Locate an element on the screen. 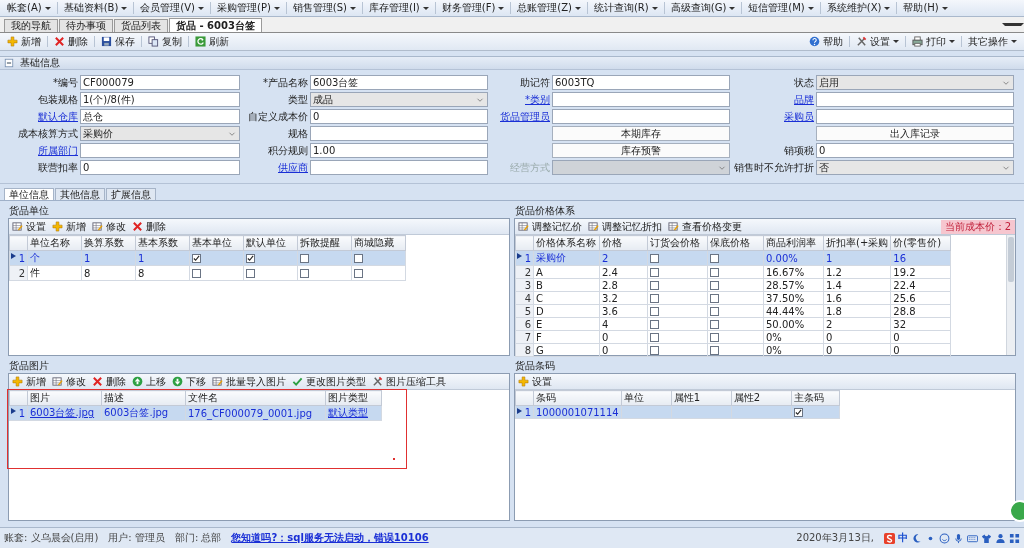 Image resolution: width=1024 pixels, height=548 pixels. toolbar-button: 更改图片类型 is located at coordinates (329, 381).